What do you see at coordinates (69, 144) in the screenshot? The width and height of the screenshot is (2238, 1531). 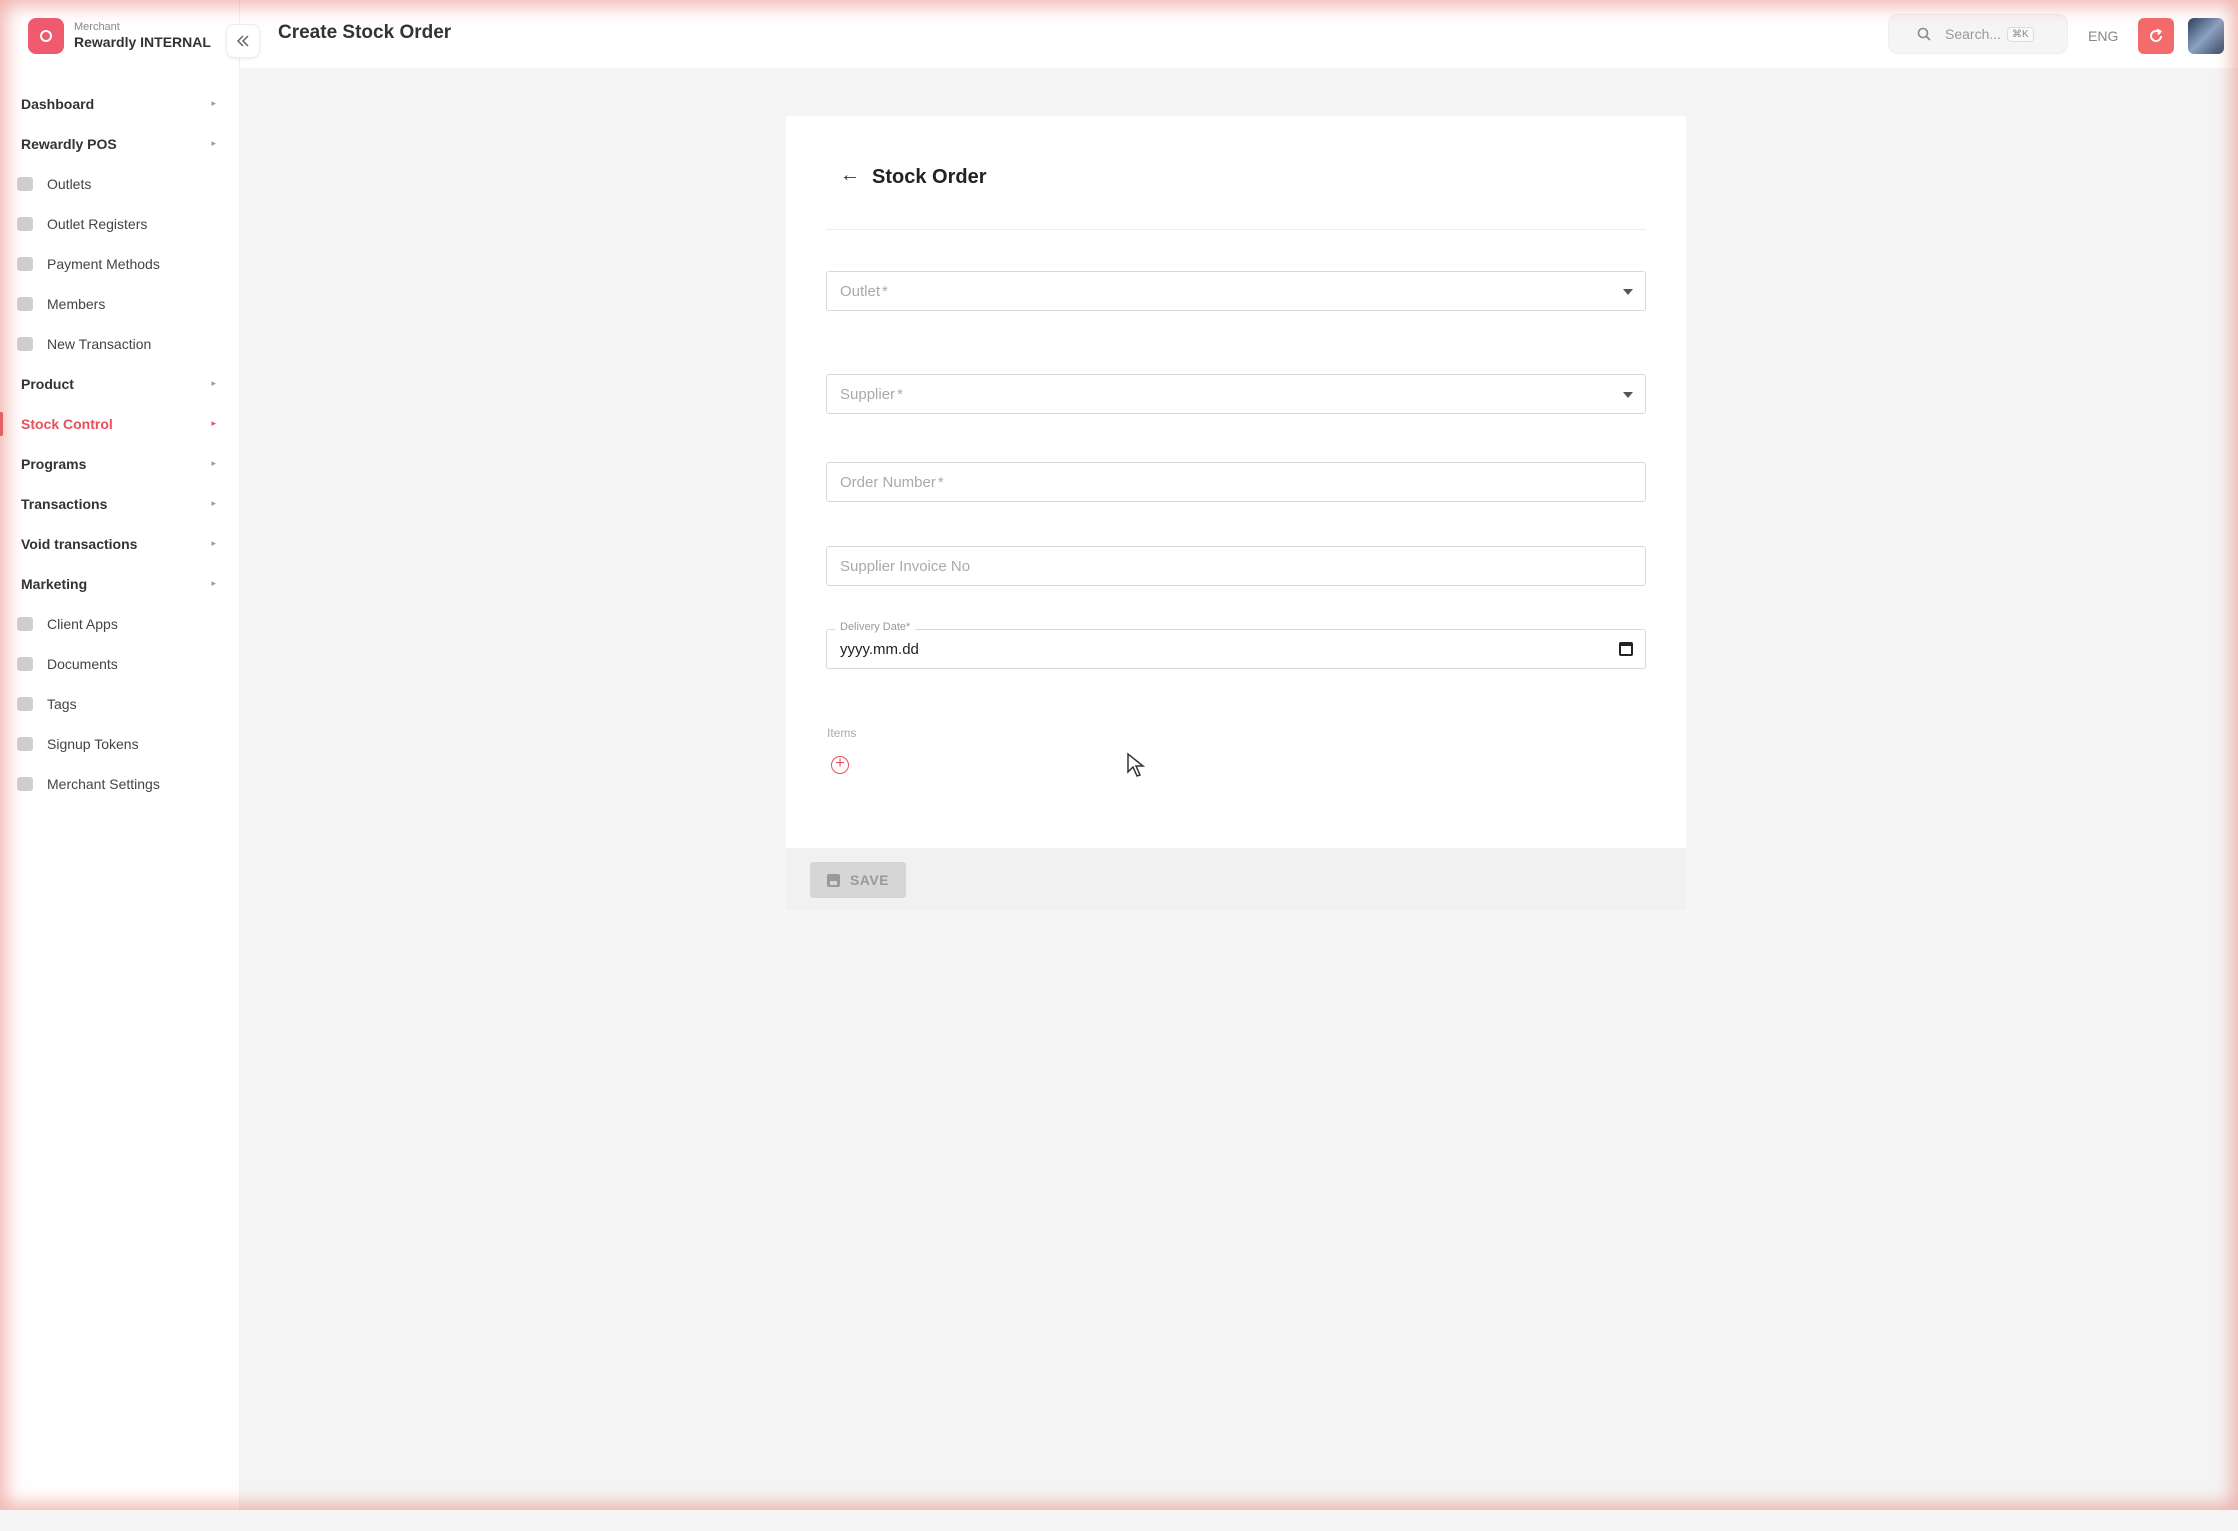 I see `sidebar-item-label: Rewardly POS` at bounding box center [69, 144].